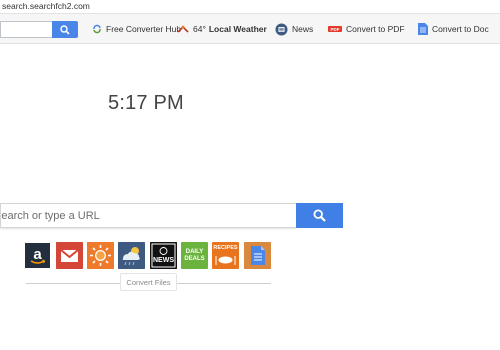 This screenshot has height=350, width=500. I want to click on tile-docs, so click(257, 255).